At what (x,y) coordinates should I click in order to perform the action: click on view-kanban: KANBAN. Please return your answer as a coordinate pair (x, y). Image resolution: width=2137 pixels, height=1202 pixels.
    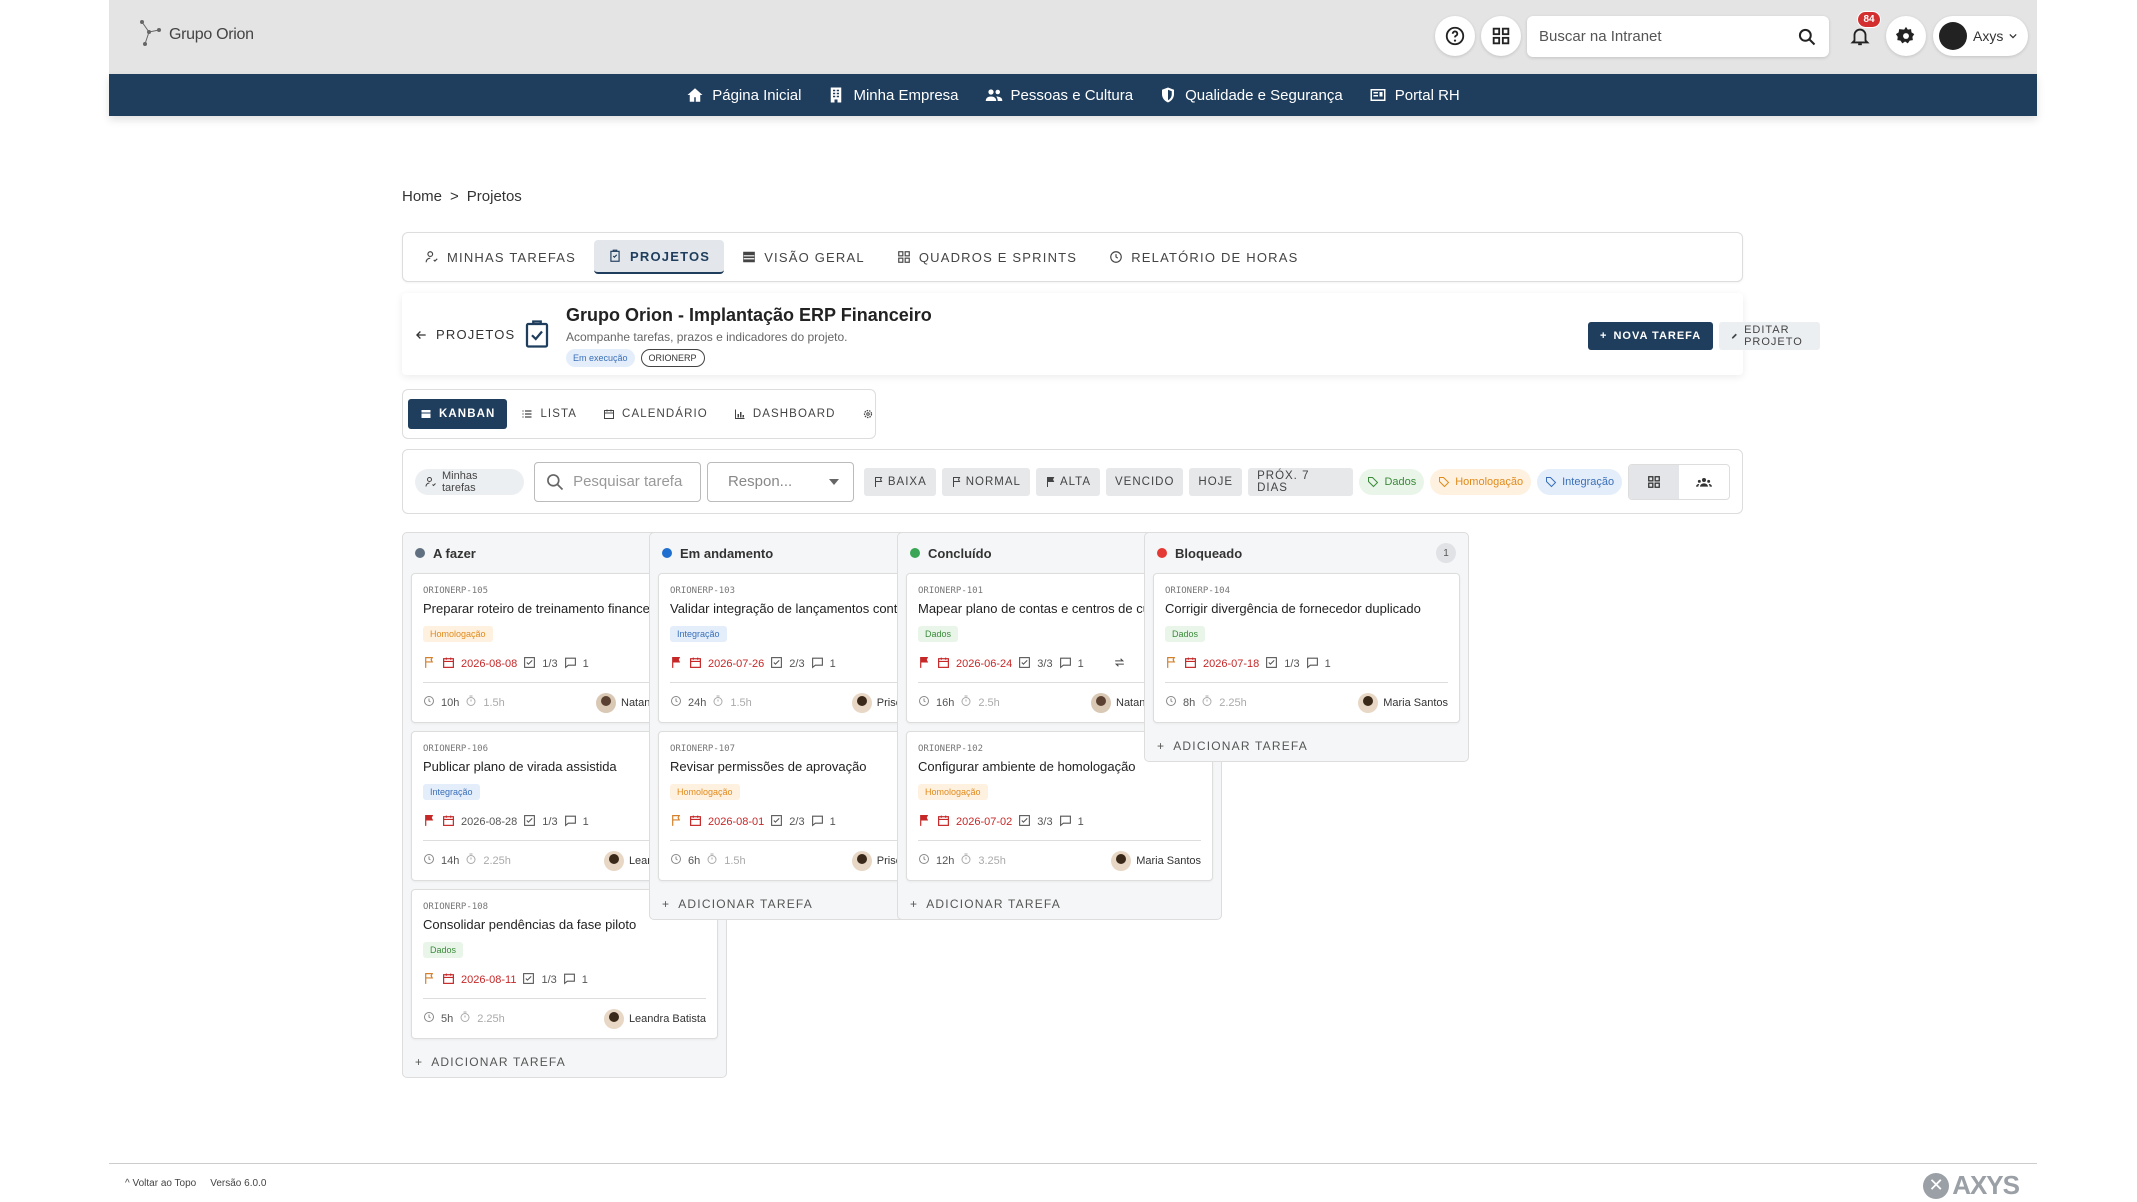
    Looking at the image, I should click on (458, 414).